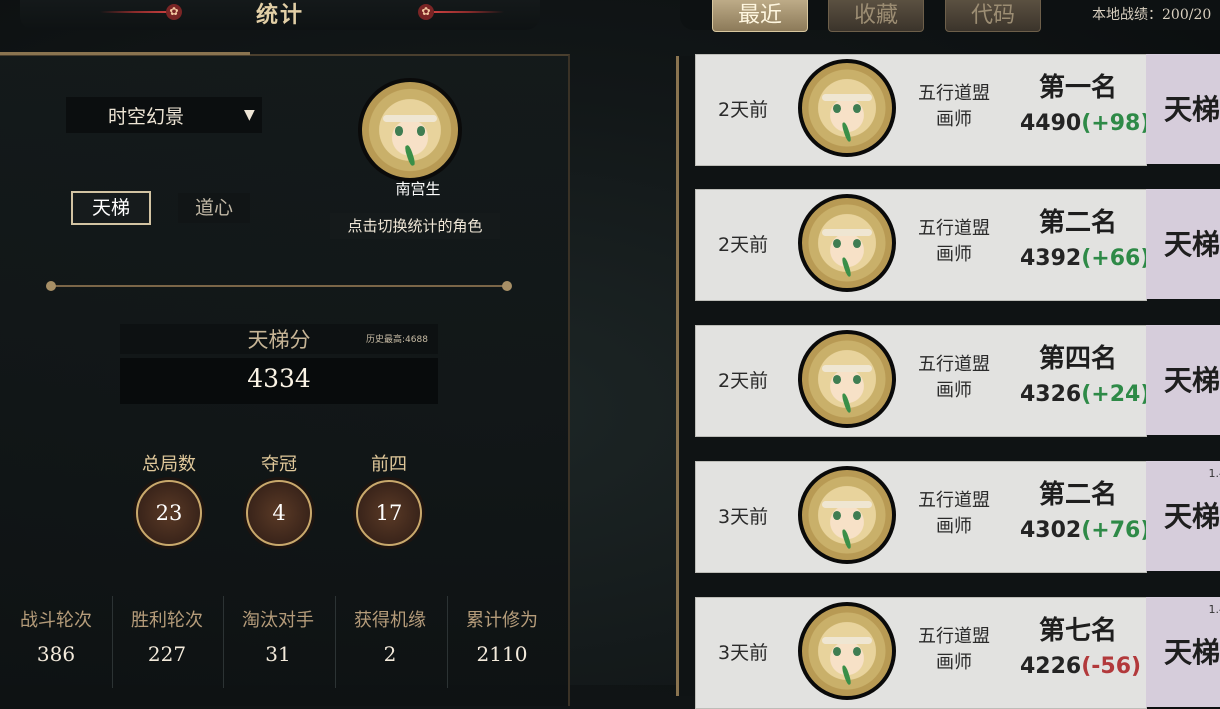 This screenshot has width=1220, height=709. I want to click on stat-label: 累计修为, so click(502, 619).